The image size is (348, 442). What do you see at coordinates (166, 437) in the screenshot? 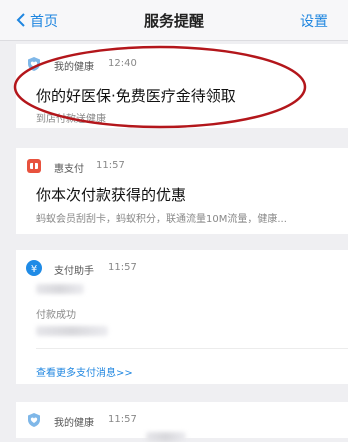
I see `redacted-content` at bounding box center [166, 437].